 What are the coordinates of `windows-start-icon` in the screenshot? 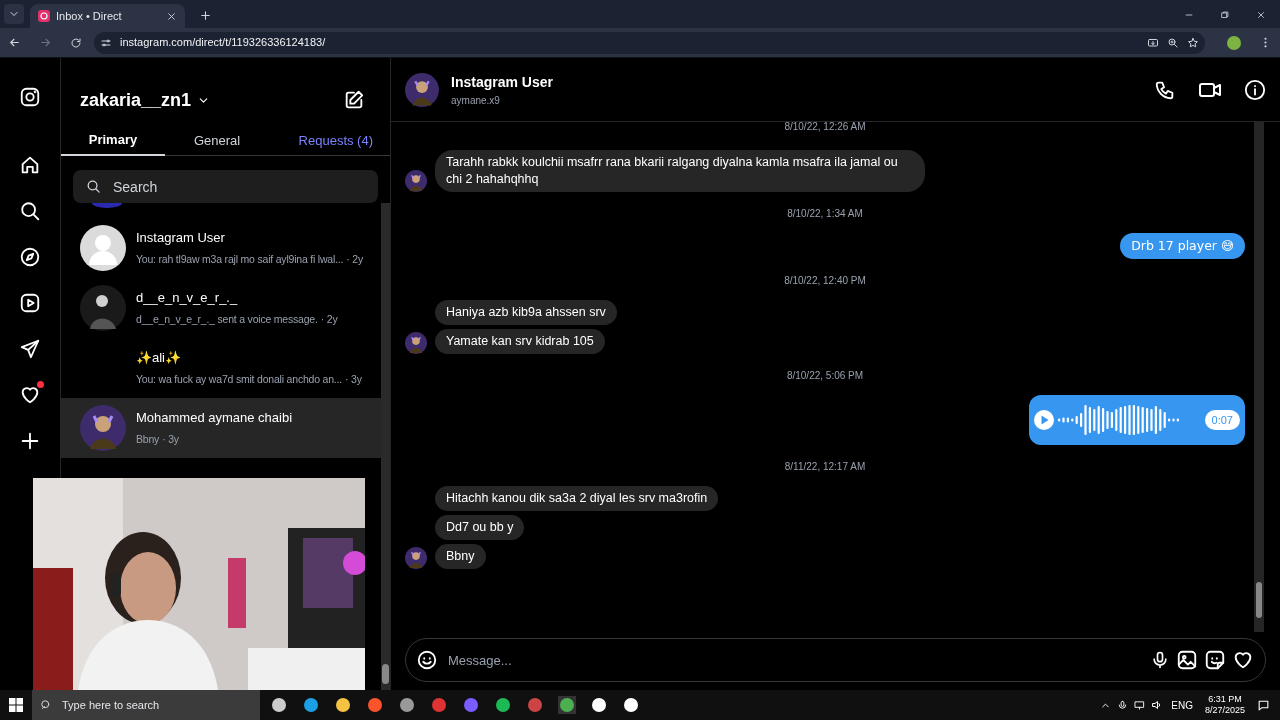 It's located at (16, 705).